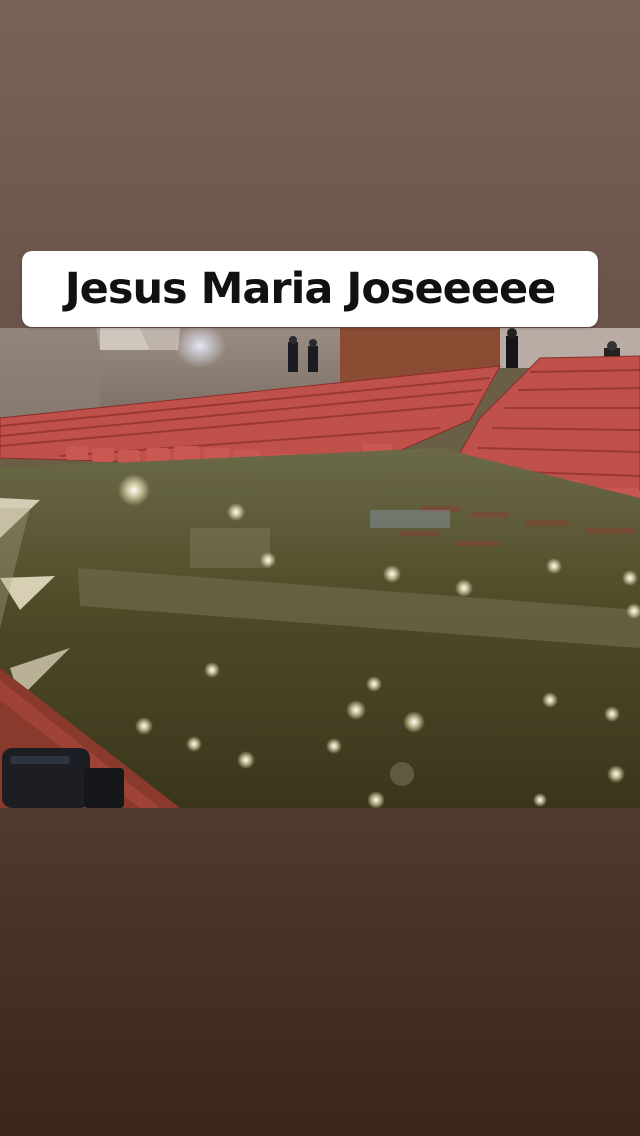 The height and width of the screenshot is (1136, 640). I want to click on caption-text: Jesus Maria Joseeeee, so click(310, 289).